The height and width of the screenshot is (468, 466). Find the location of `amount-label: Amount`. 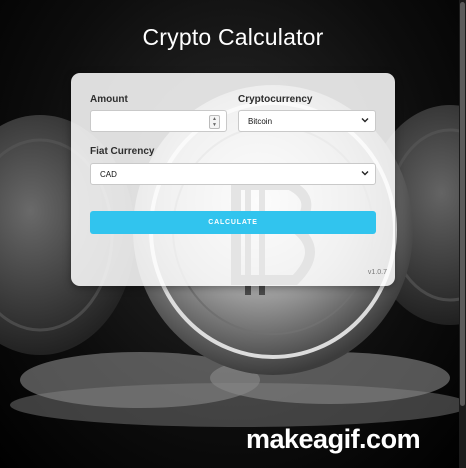

amount-label: Amount is located at coordinates (109, 99).